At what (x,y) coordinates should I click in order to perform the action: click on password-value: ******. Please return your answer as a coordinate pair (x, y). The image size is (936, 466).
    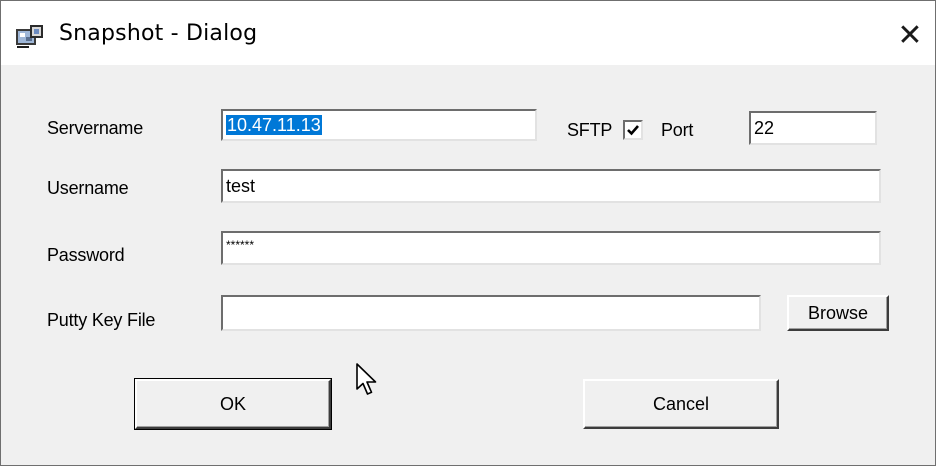
    Looking at the image, I should click on (240, 245).